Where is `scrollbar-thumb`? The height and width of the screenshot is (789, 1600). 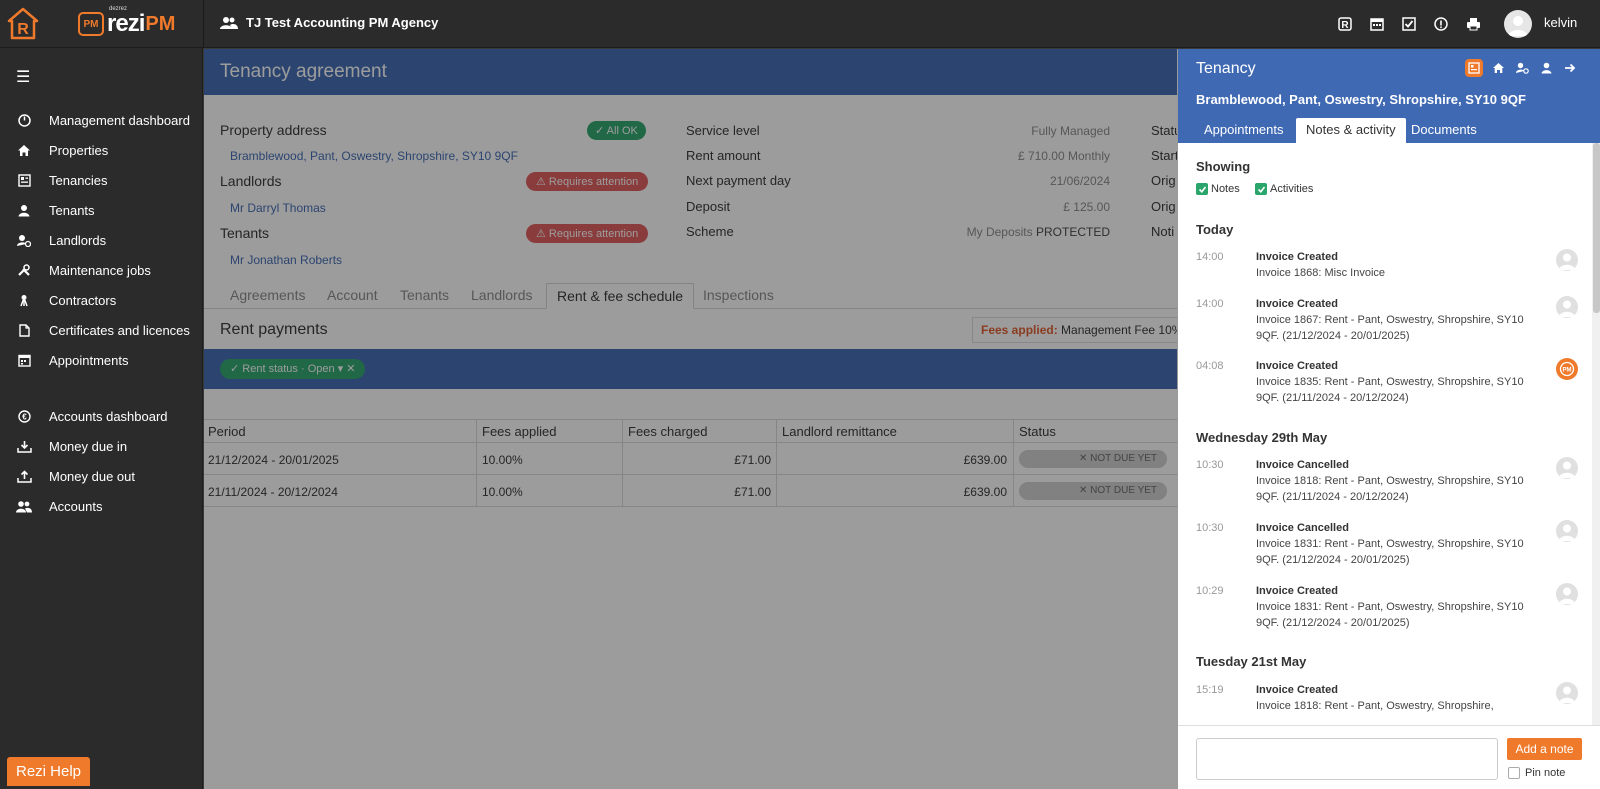 scrollbar-thumb is located at coordinates (1596, 228).